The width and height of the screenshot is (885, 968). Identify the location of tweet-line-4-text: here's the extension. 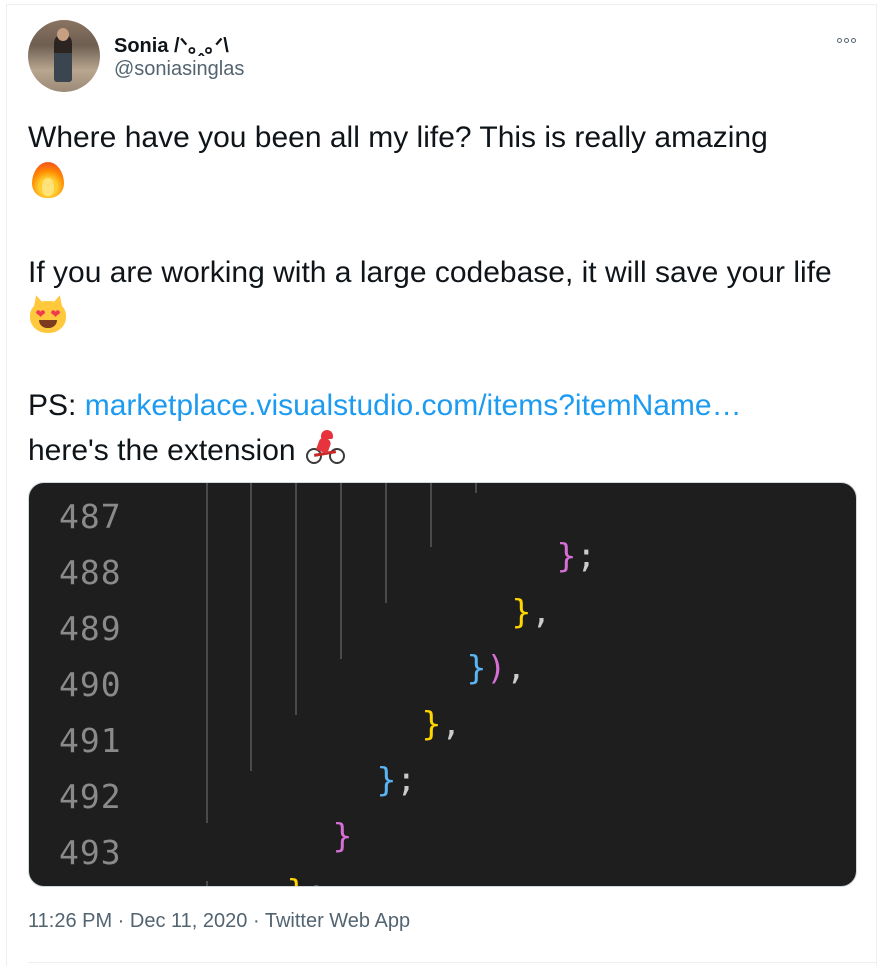
(162, 450).